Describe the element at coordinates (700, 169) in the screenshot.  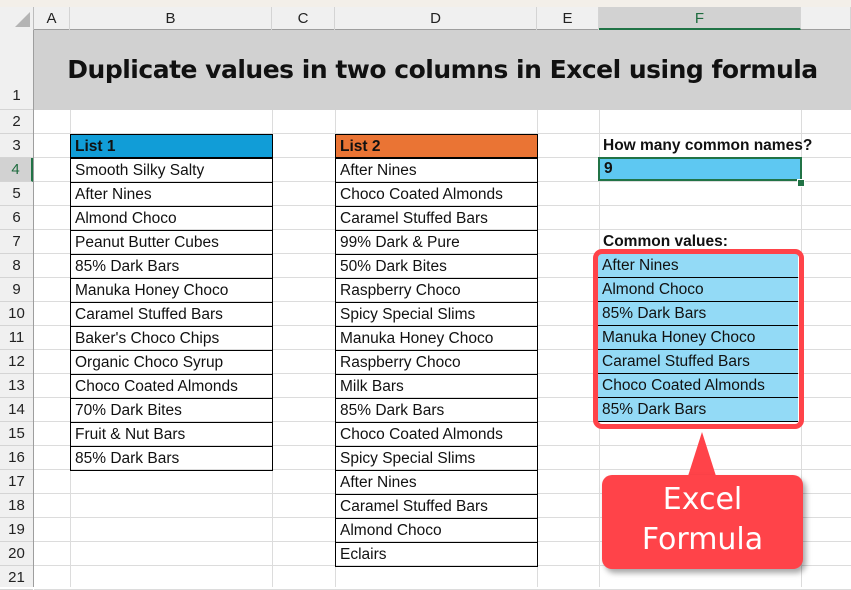
I see `count-result-cell: 9` at that location.